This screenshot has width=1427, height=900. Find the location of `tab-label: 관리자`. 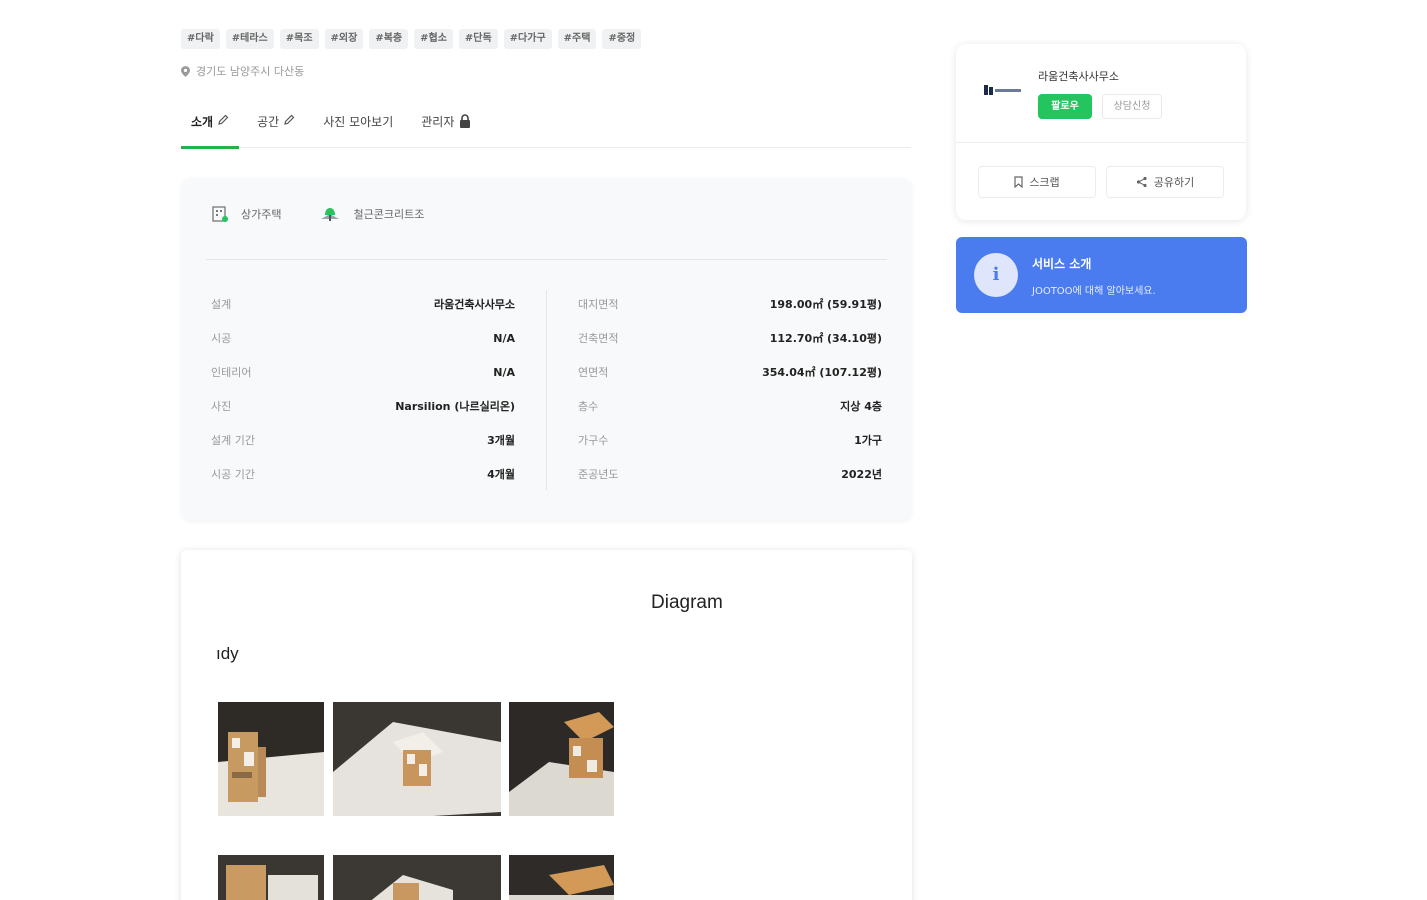

tab-label: 관리자 is located at coordinates (438, 122).